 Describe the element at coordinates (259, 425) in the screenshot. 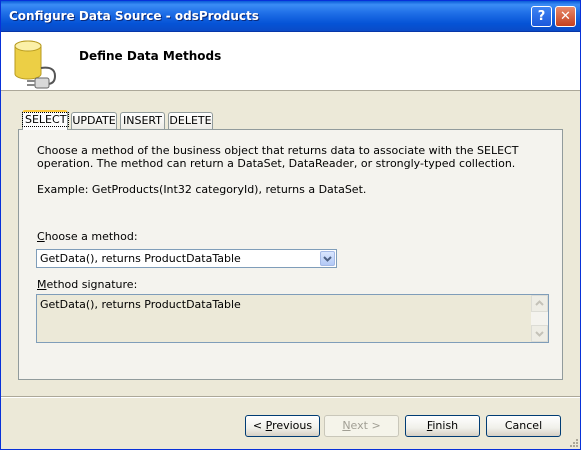

I see `previous-prefix: <` at that location.